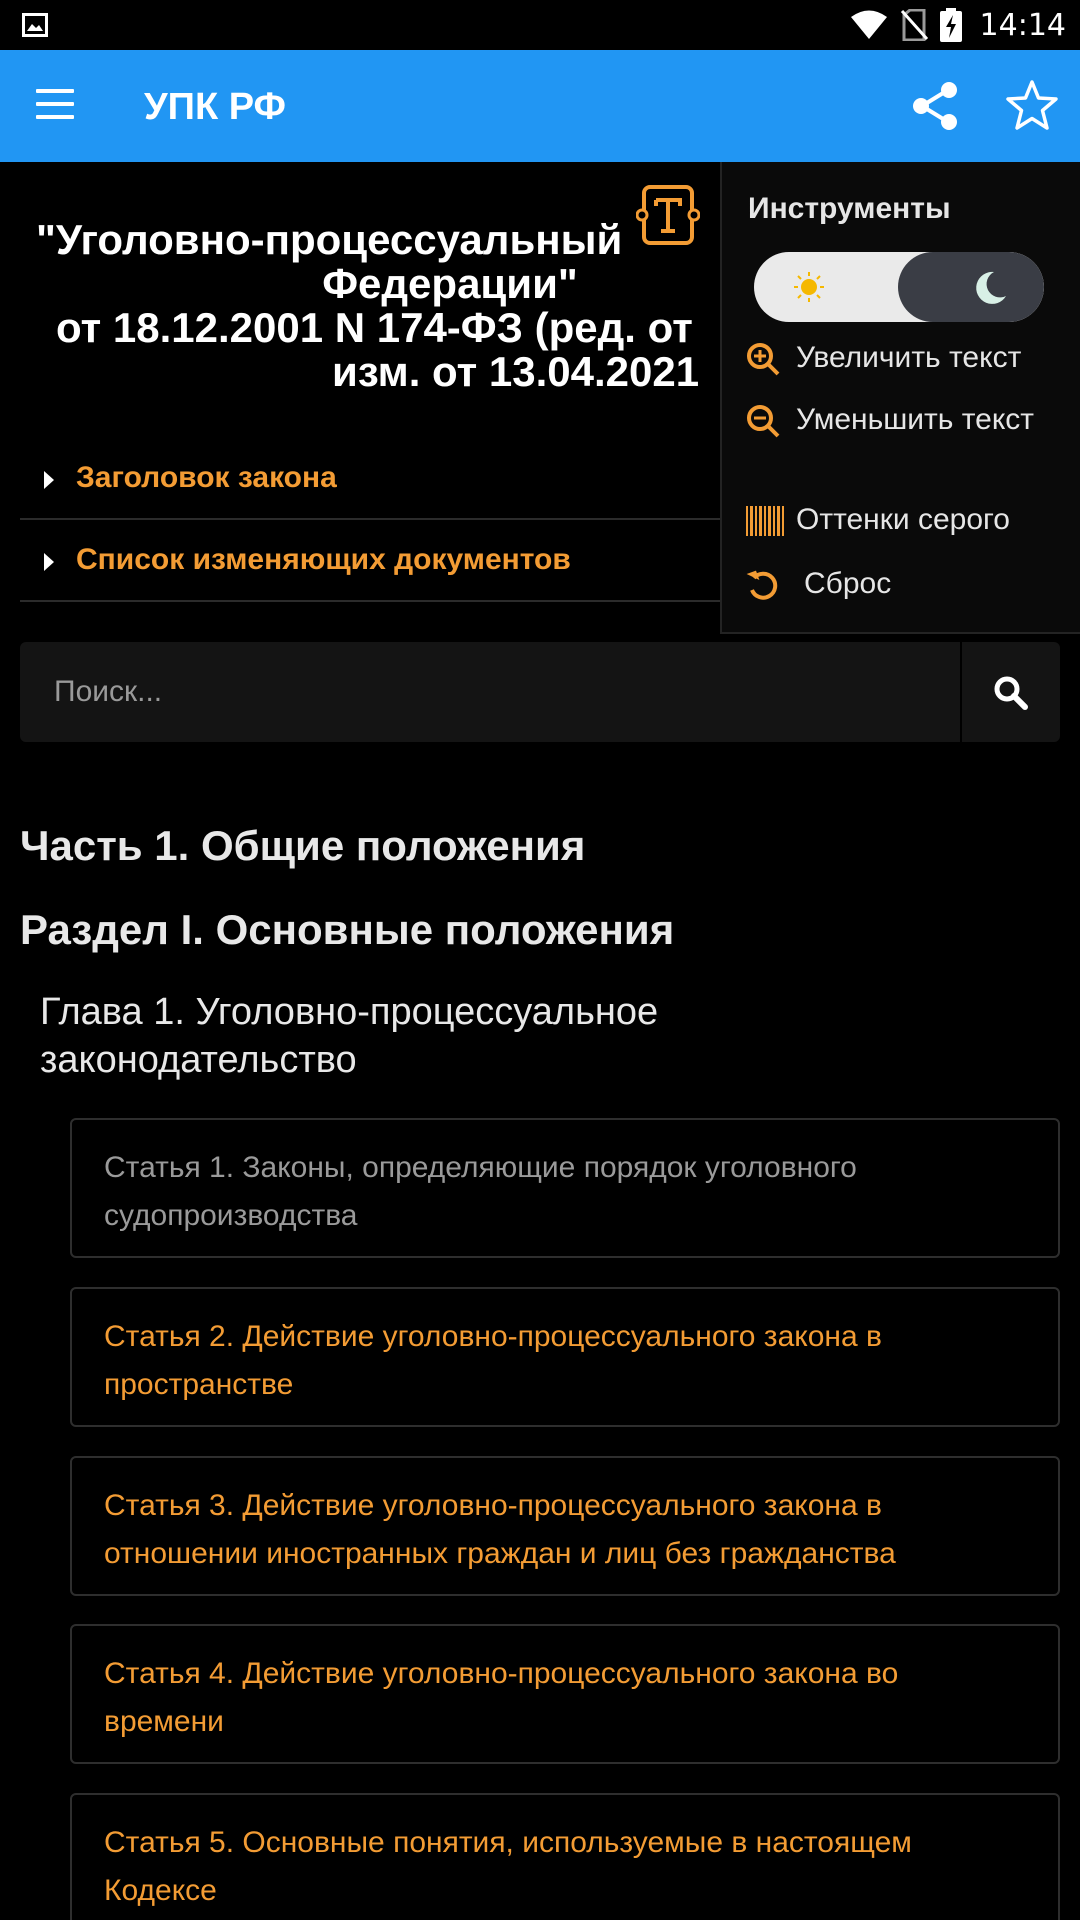 Image resolution: width=1080 pixels, height=1920 pixels. What do you see at coordinates (809, 287) in the screenshot?
I see `sun-icon` at bounding box center [809, 287].